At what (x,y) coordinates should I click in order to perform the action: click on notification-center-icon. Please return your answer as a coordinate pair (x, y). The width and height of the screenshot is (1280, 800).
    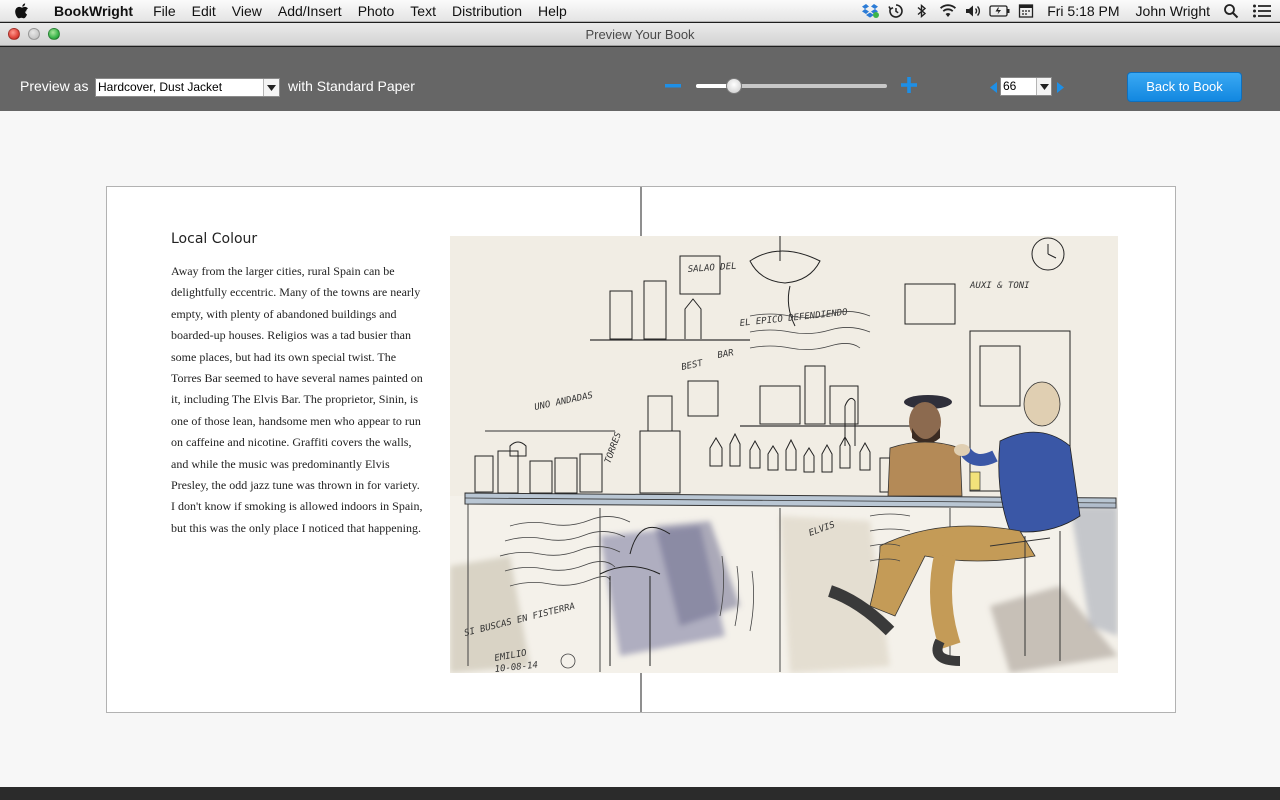
    Looking at the image, I should click on (1262, 11).